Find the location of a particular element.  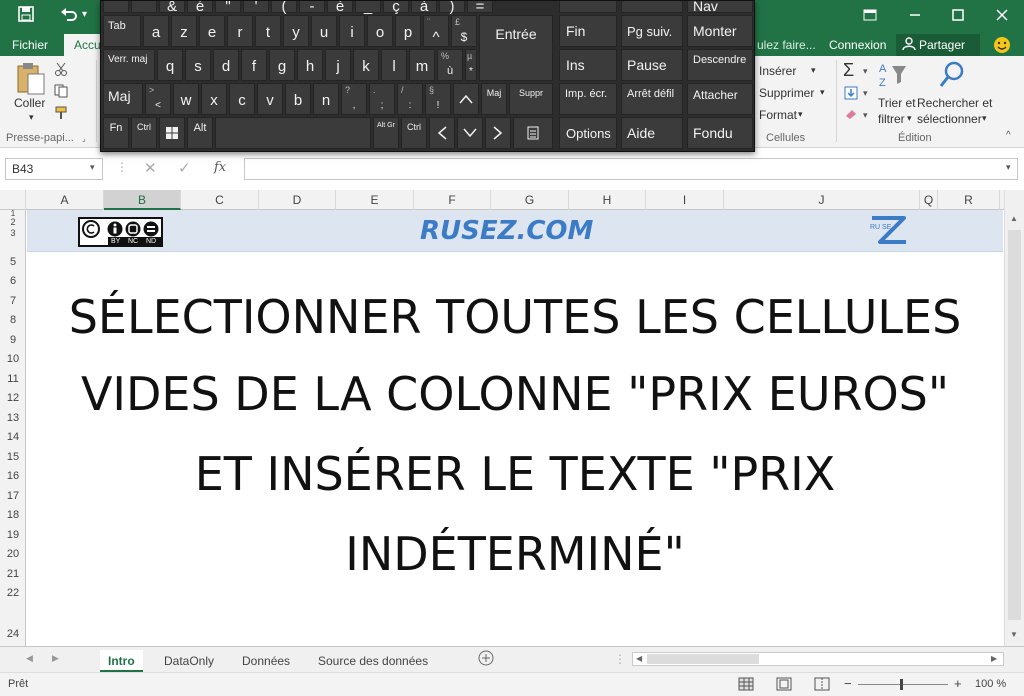

row-header: 3 is located at coordinates (13, 233).